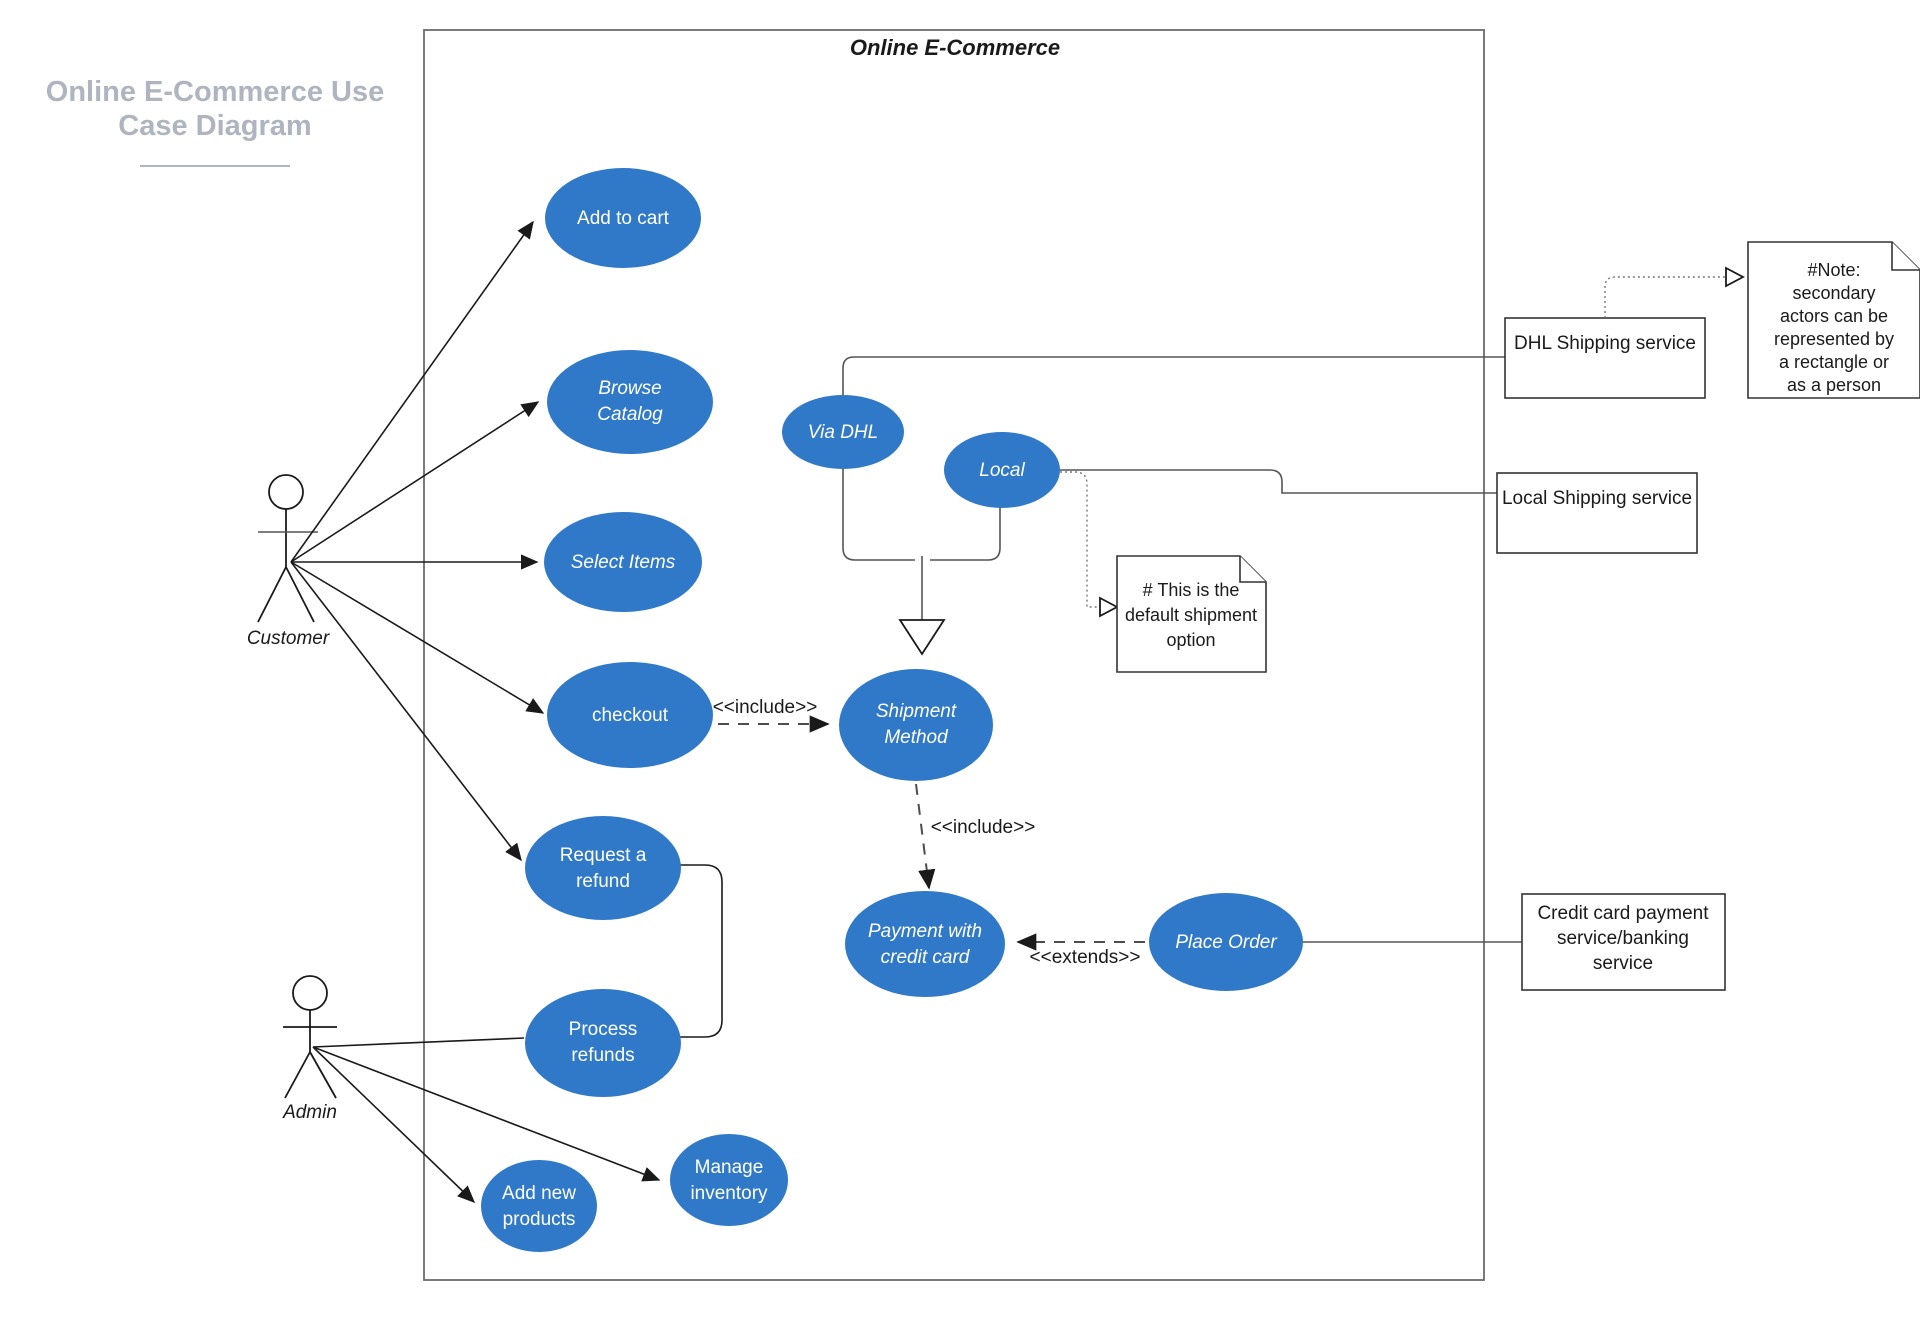 This screenshot has width=1920, height=1328. I want to click on use-case-checkout-label: checkout, so click(630, 715).